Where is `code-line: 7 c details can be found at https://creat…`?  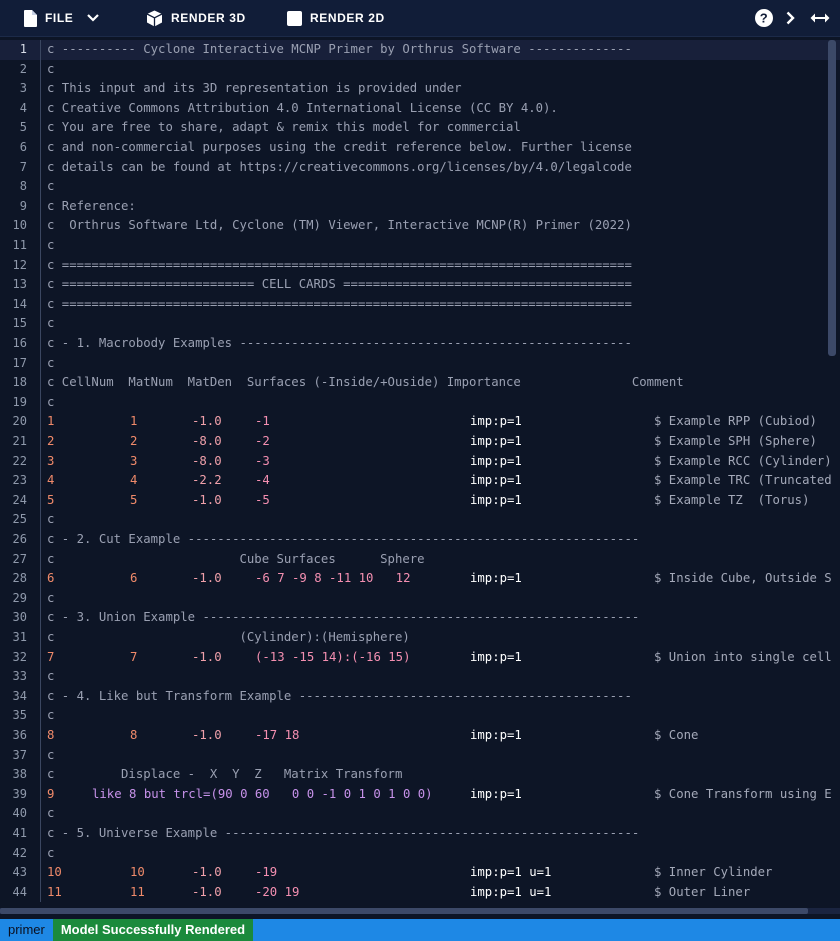
code-line: 7 c details can be found at https://creat… is located at coordinates (420, 167).